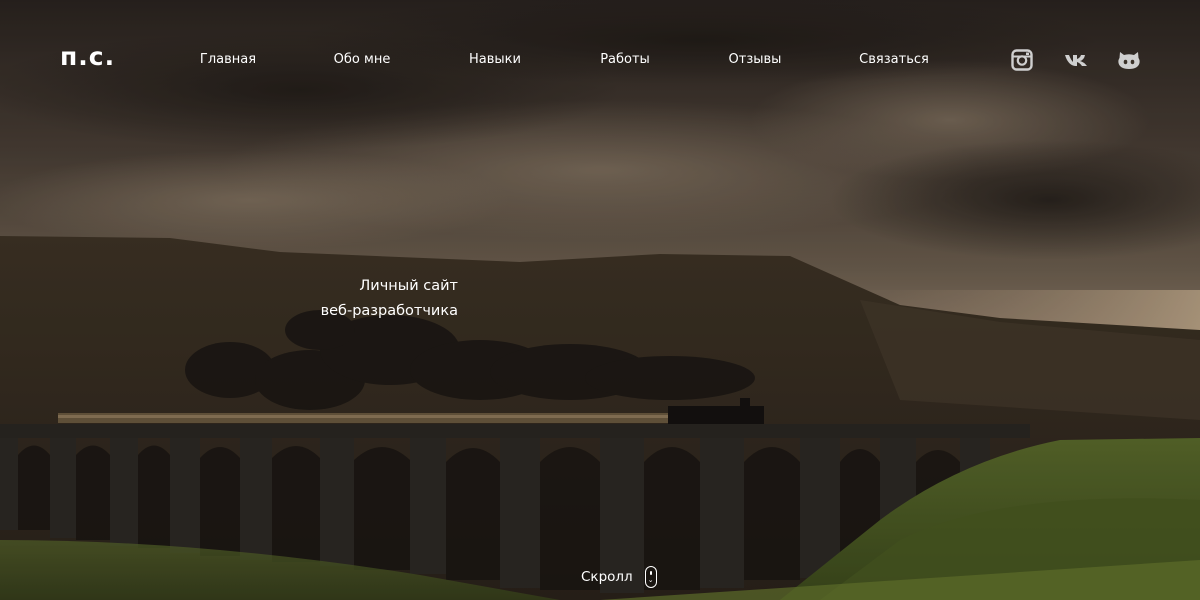 The width and height of the screenshot is (1200, 600). Describe the element at coordinates (408, 286) in the screenshot. I see `tagline-line-1: Личный сайт` at that location.